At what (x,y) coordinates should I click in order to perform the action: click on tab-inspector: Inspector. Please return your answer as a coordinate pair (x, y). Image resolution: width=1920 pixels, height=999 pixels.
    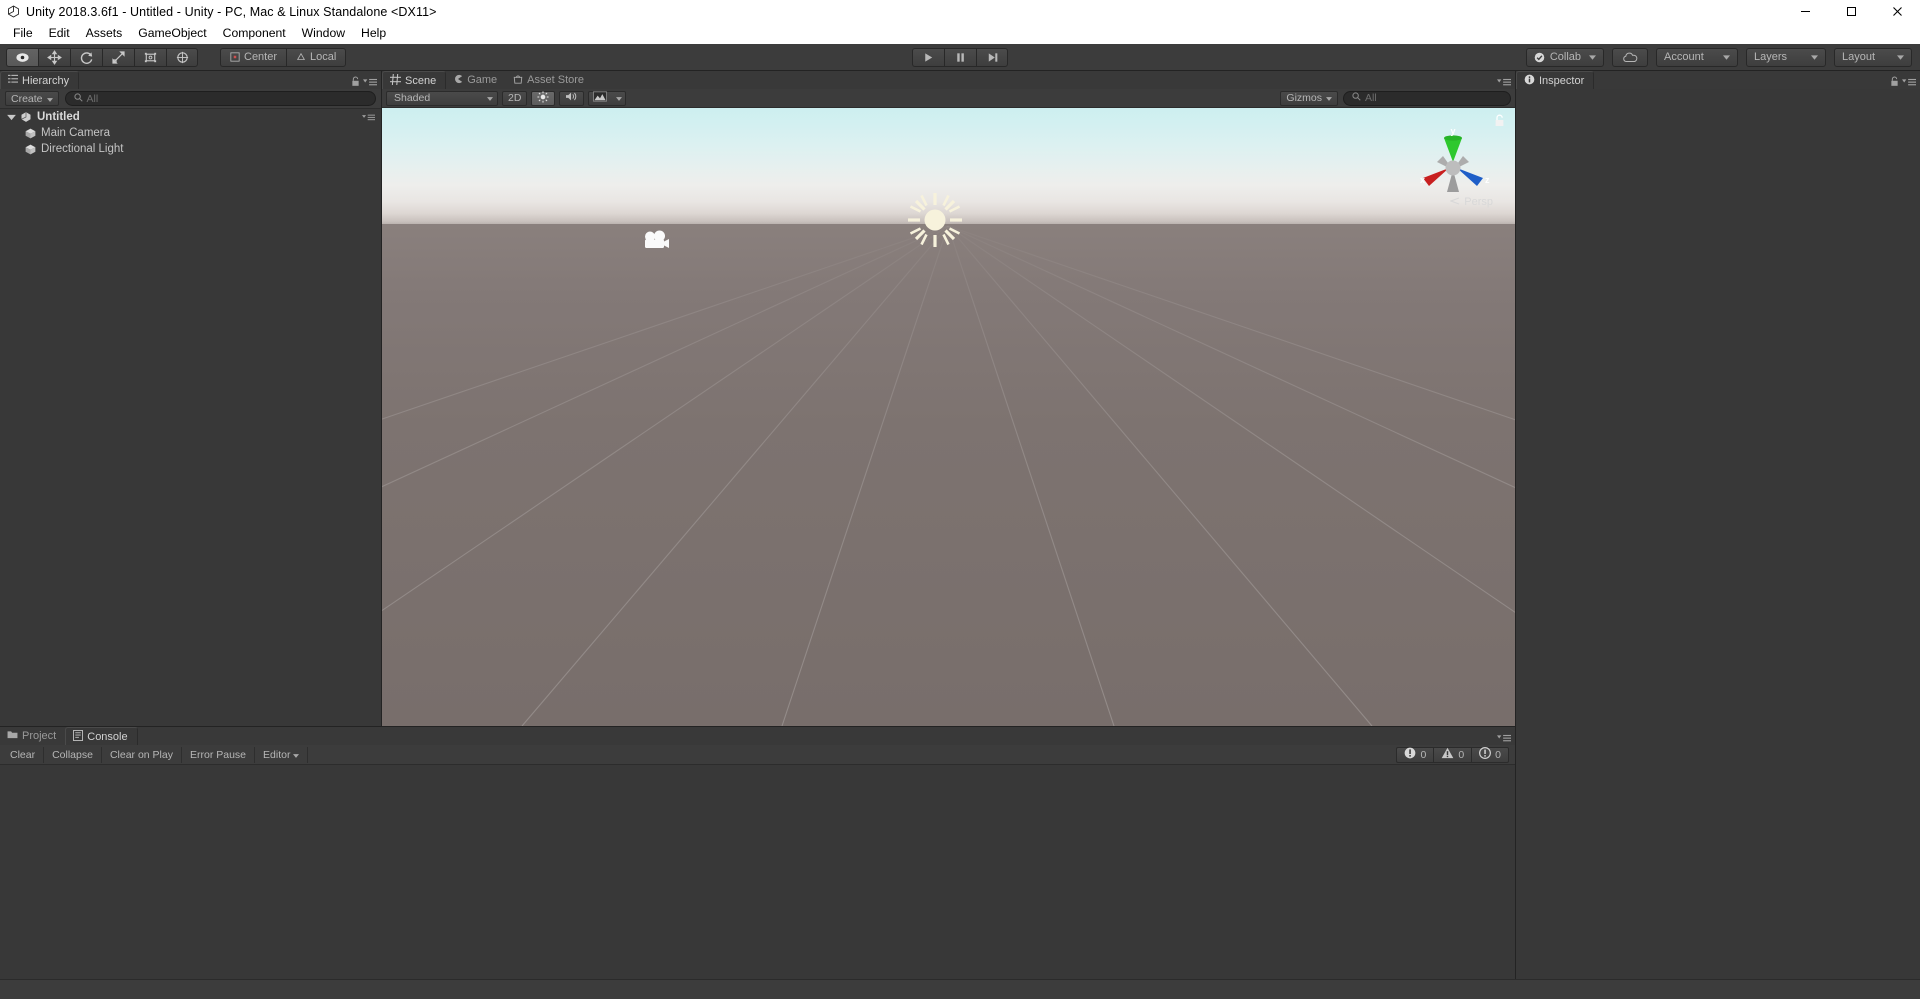
    Looking at the image, I should click on (1555, 80).